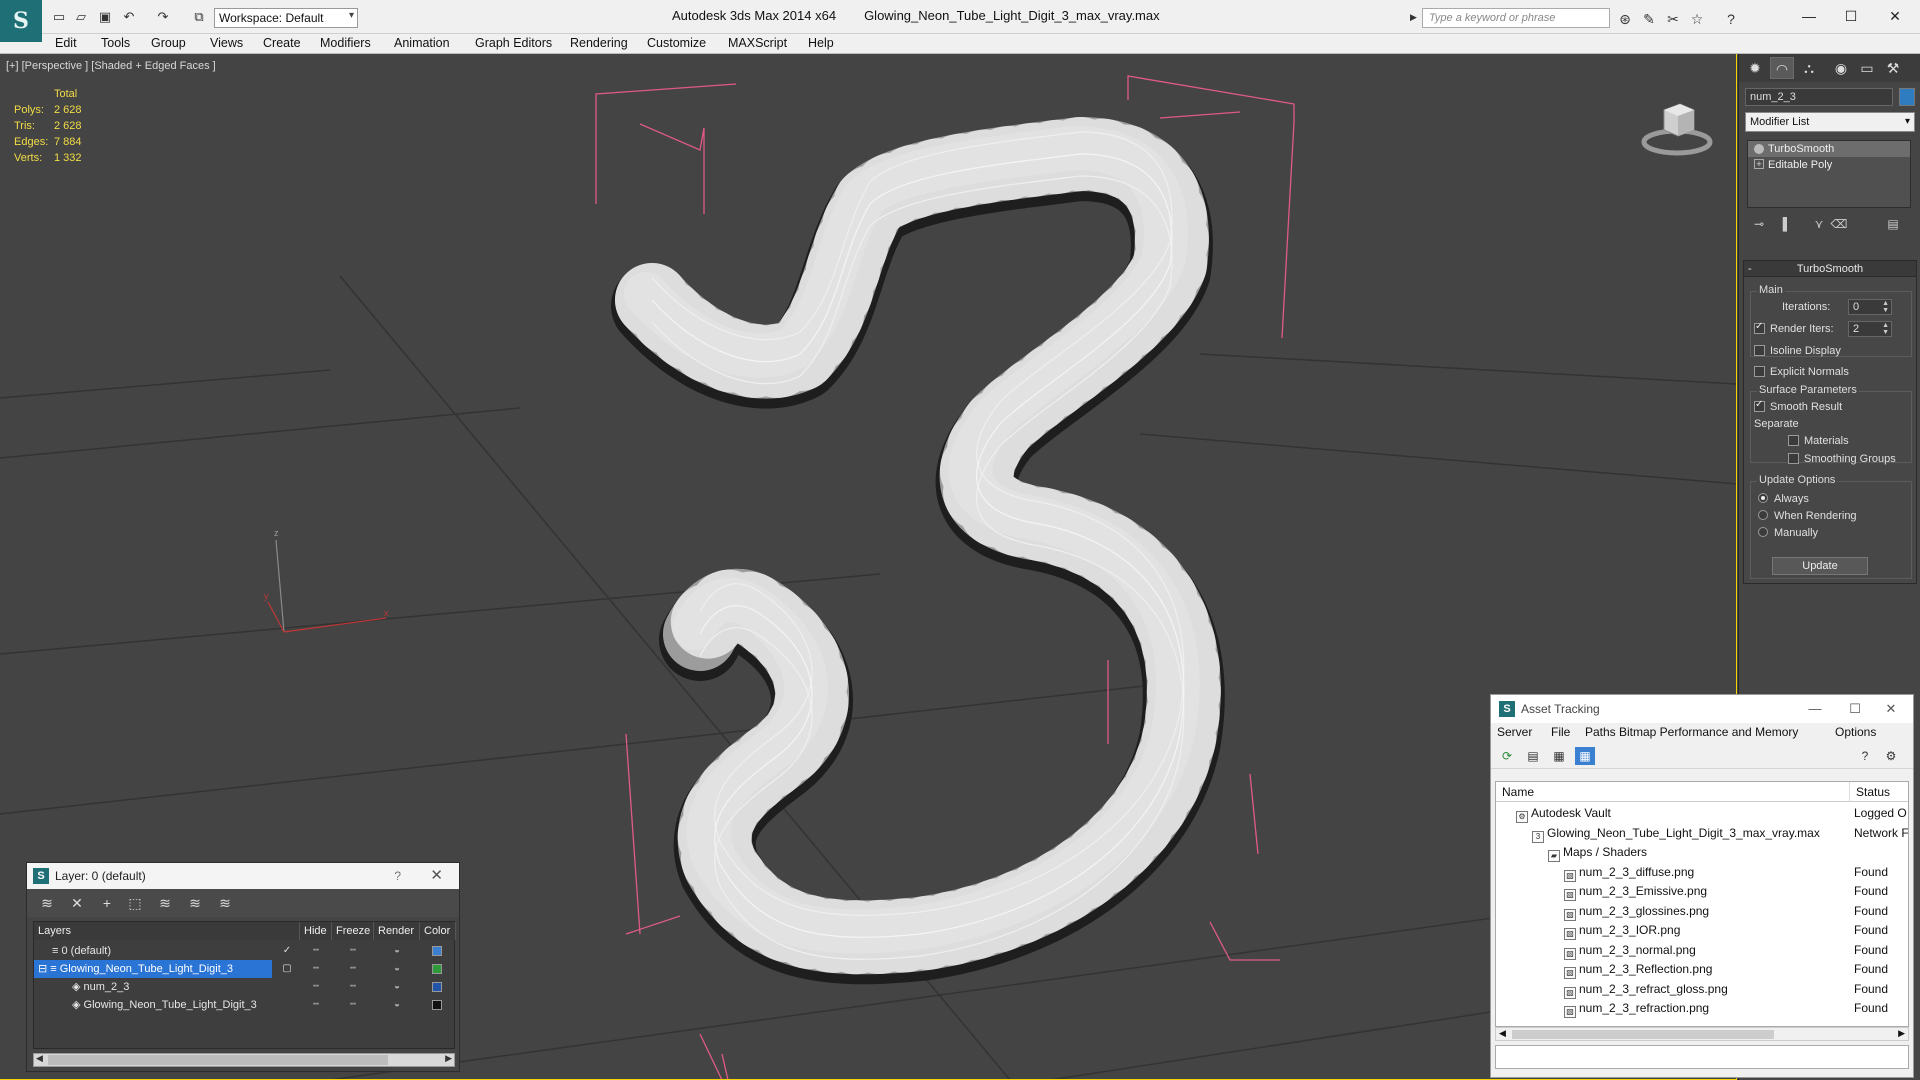 This screenshot has height=1080, width=1920. Describe the element at coordinates (1830, 122) in the screenshot. I see `modifier-list-dropdown: Modifier List ▾` at that location.